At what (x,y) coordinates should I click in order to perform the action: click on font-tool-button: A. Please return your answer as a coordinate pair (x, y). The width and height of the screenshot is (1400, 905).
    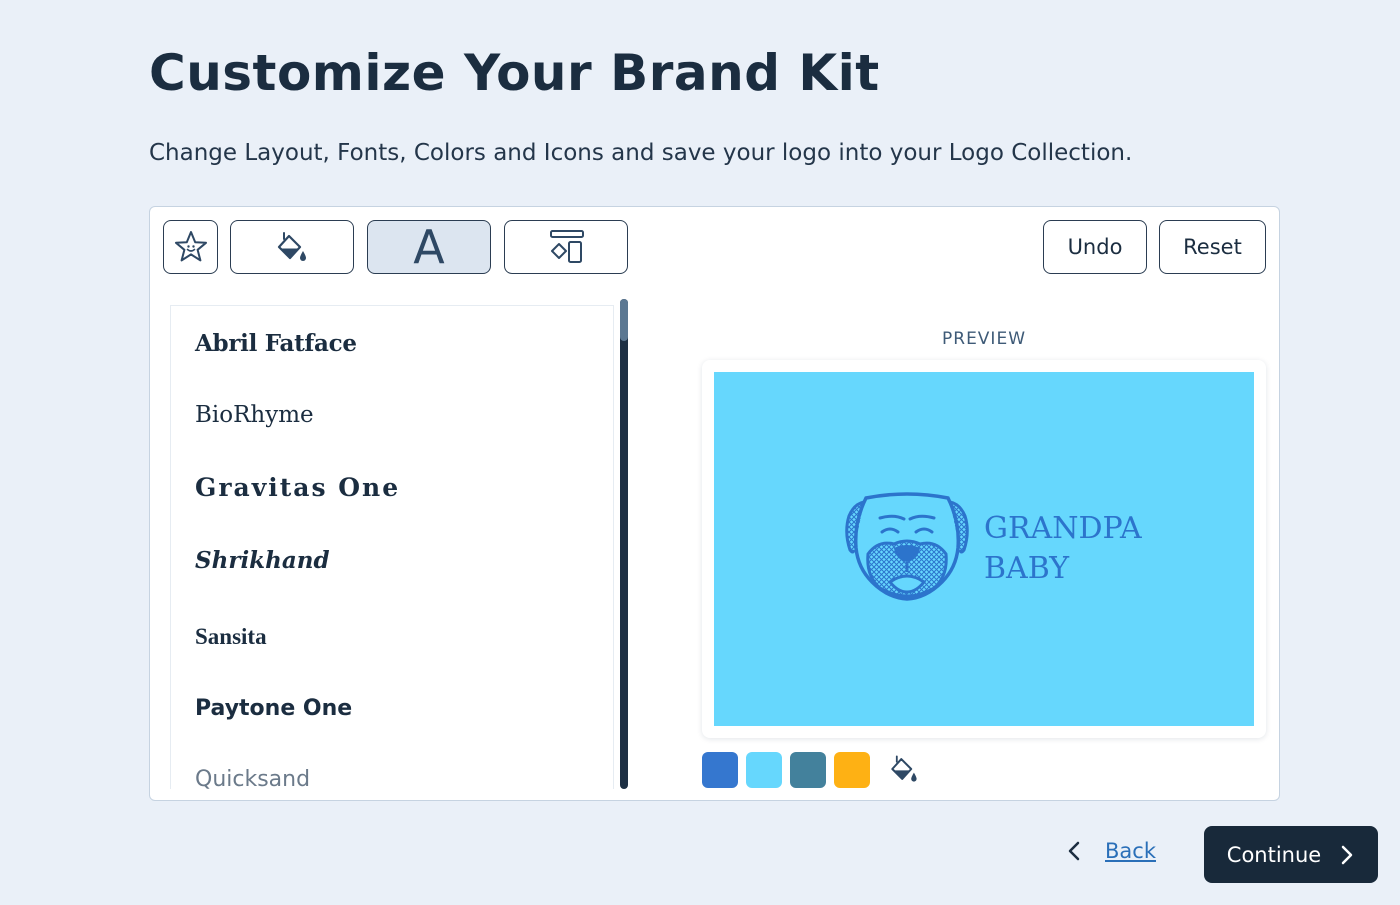
    Looking at the image, I should click on (429, 247).